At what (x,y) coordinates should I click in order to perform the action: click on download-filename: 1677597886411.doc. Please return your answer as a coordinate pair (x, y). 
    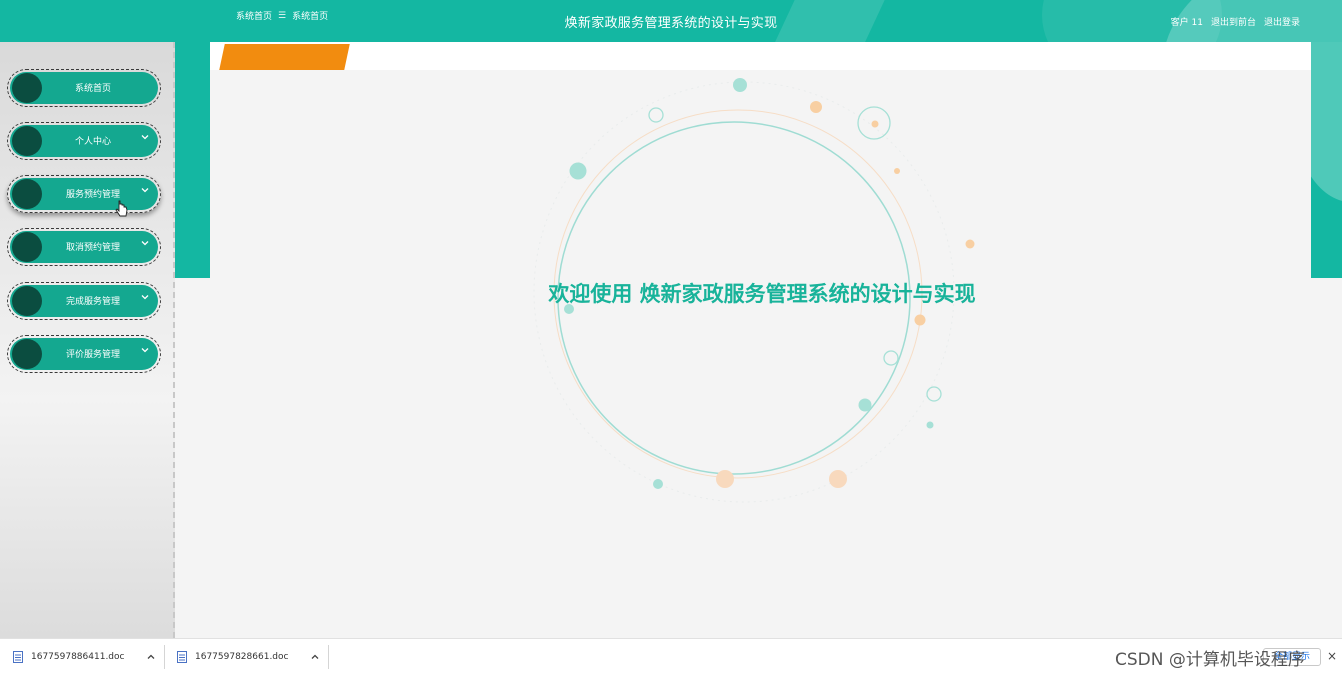
    Looking at the image, I should click on (78, 656).